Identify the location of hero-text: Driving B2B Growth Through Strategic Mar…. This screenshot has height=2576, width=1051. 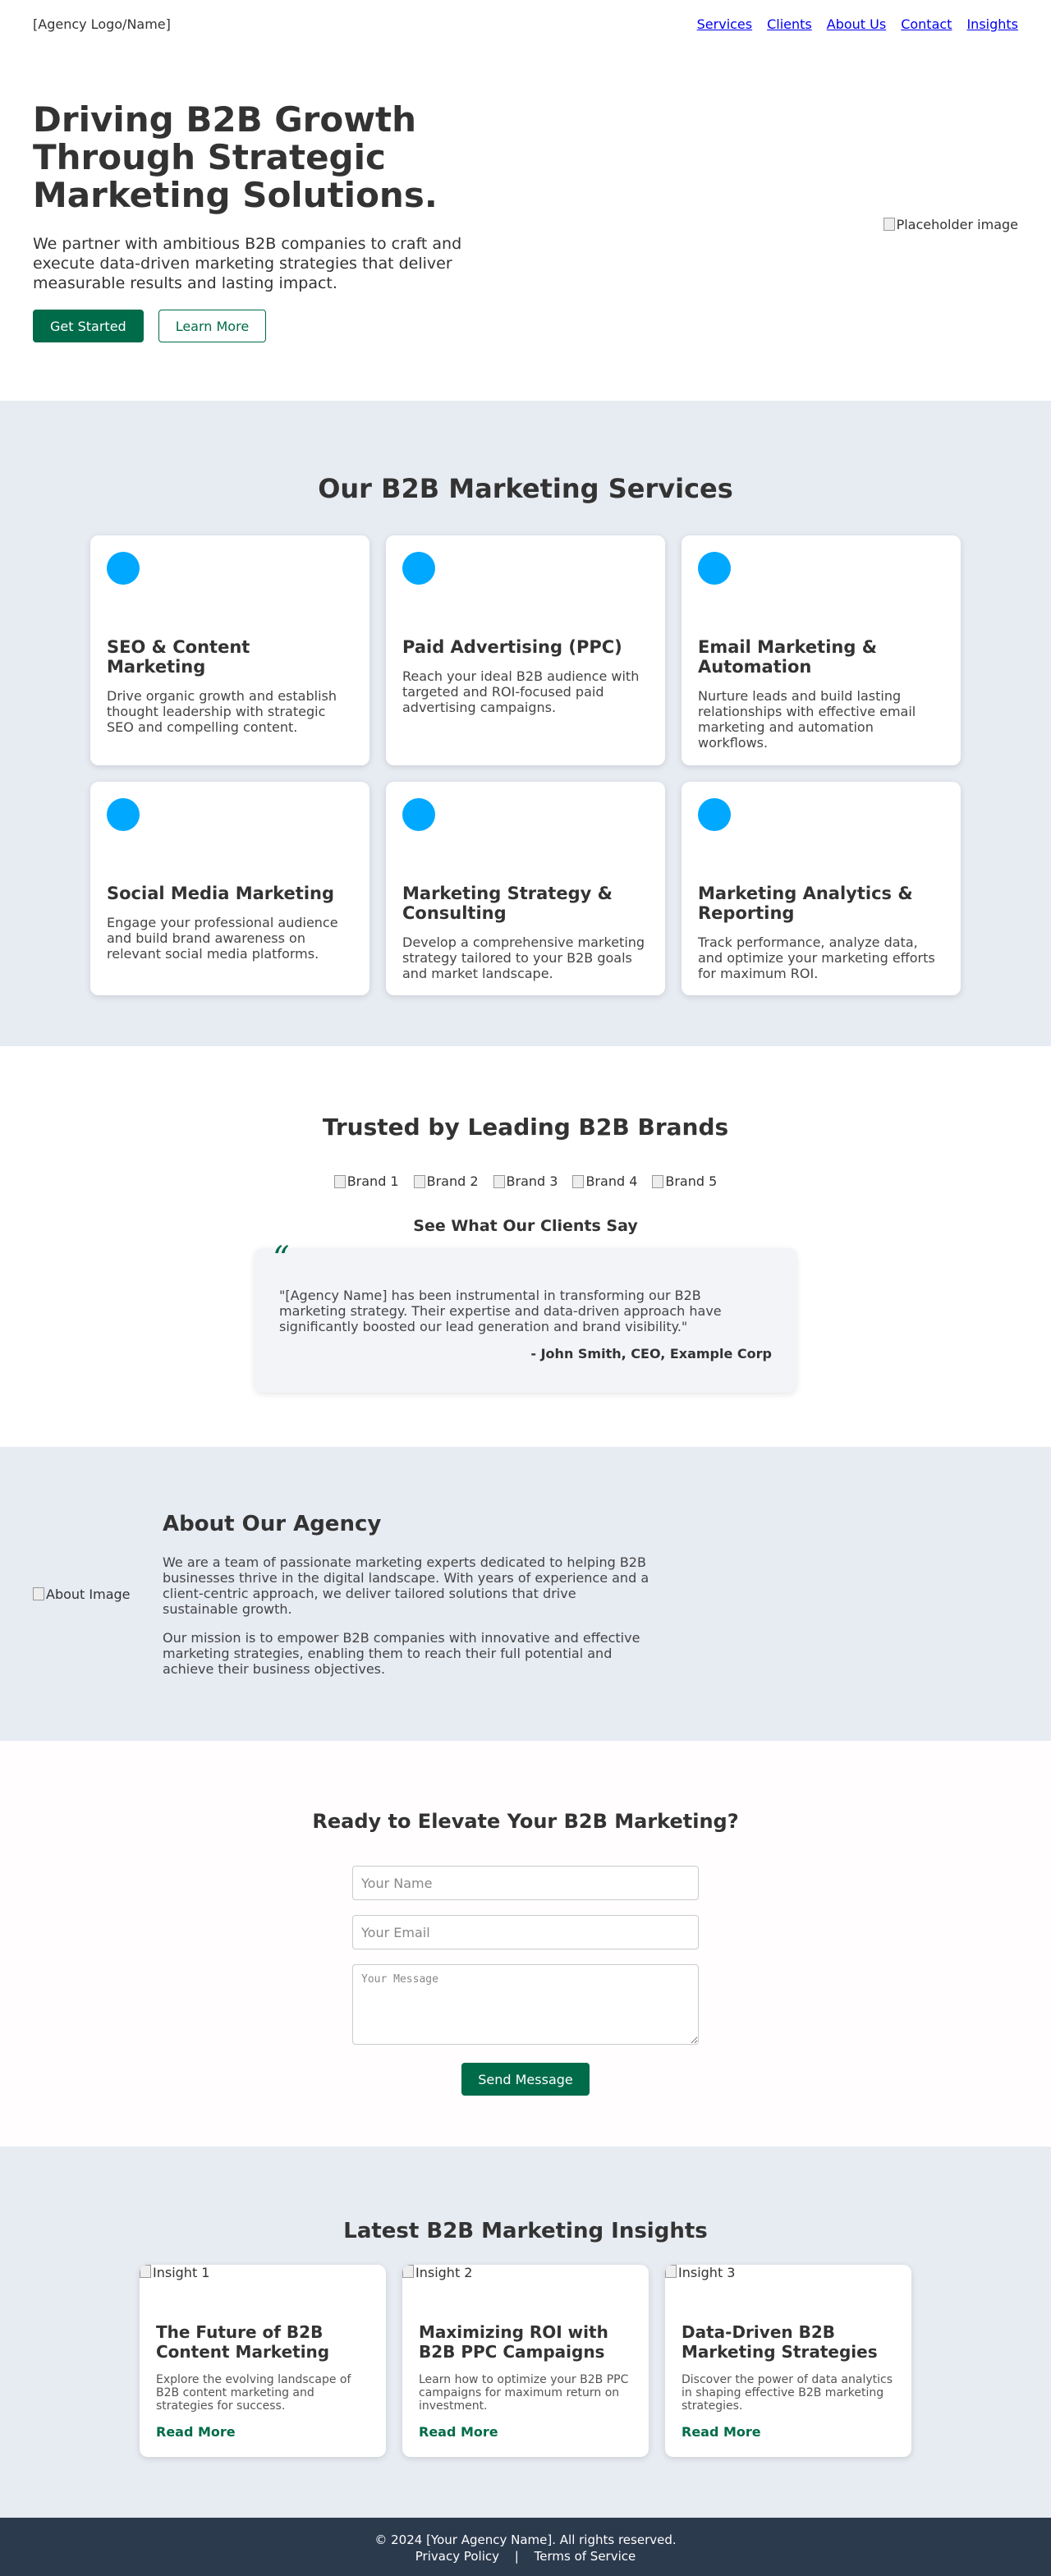
(263, 222).